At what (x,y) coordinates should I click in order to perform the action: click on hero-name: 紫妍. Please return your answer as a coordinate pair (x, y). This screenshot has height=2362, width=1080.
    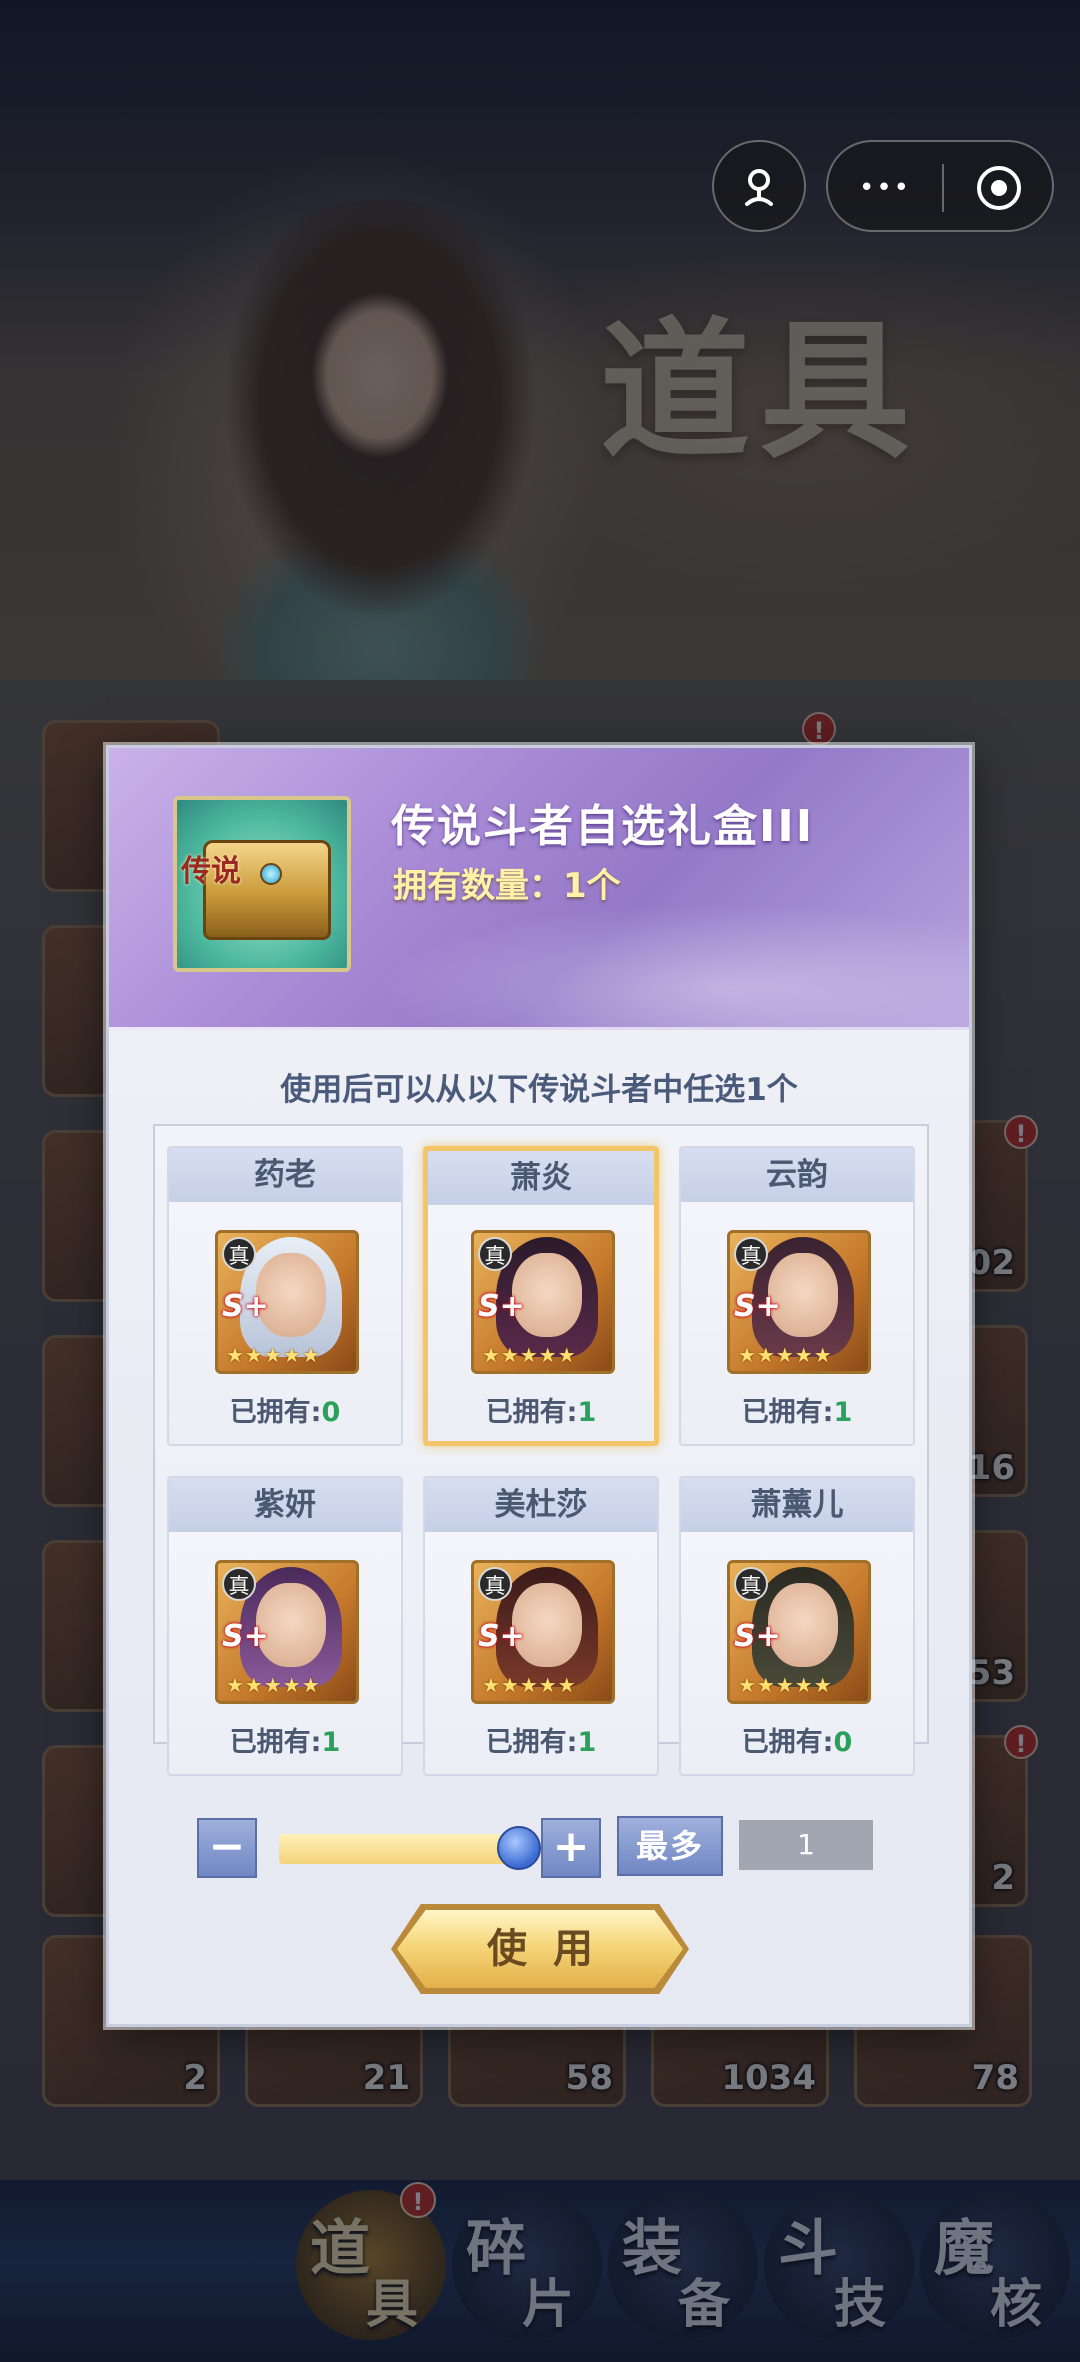
    Looking at the image, I should click on (285, 1505).